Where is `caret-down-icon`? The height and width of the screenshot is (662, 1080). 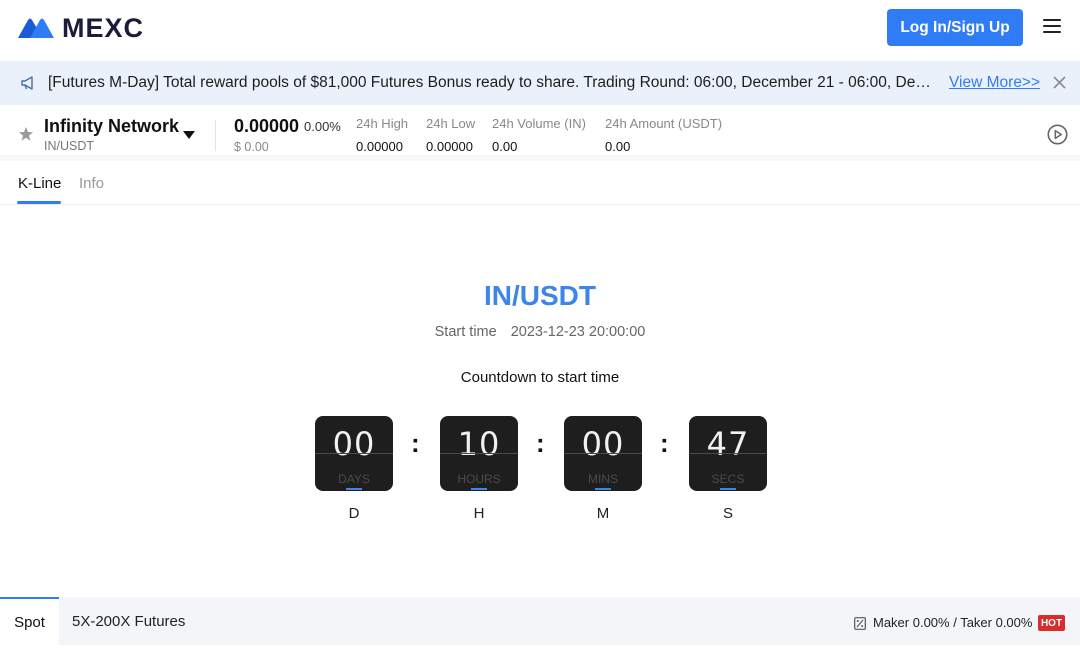 caret-down-icon is located at coordinates (189, 135).